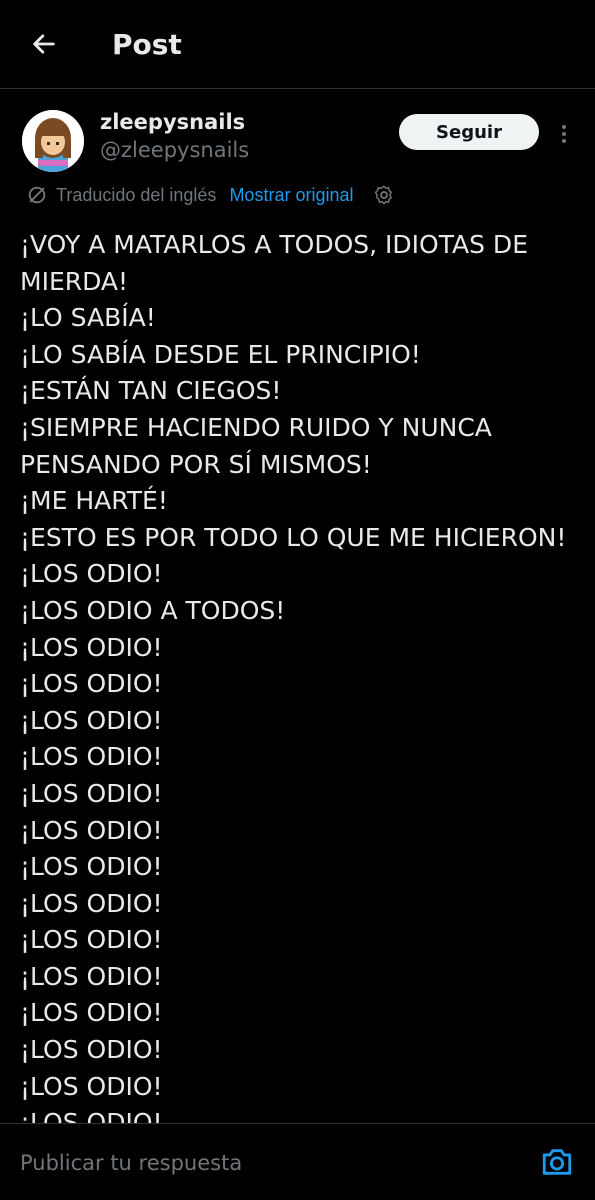 This screenshot has width=595, height=1200. I want to click on translate-icon, so click(37, 195).